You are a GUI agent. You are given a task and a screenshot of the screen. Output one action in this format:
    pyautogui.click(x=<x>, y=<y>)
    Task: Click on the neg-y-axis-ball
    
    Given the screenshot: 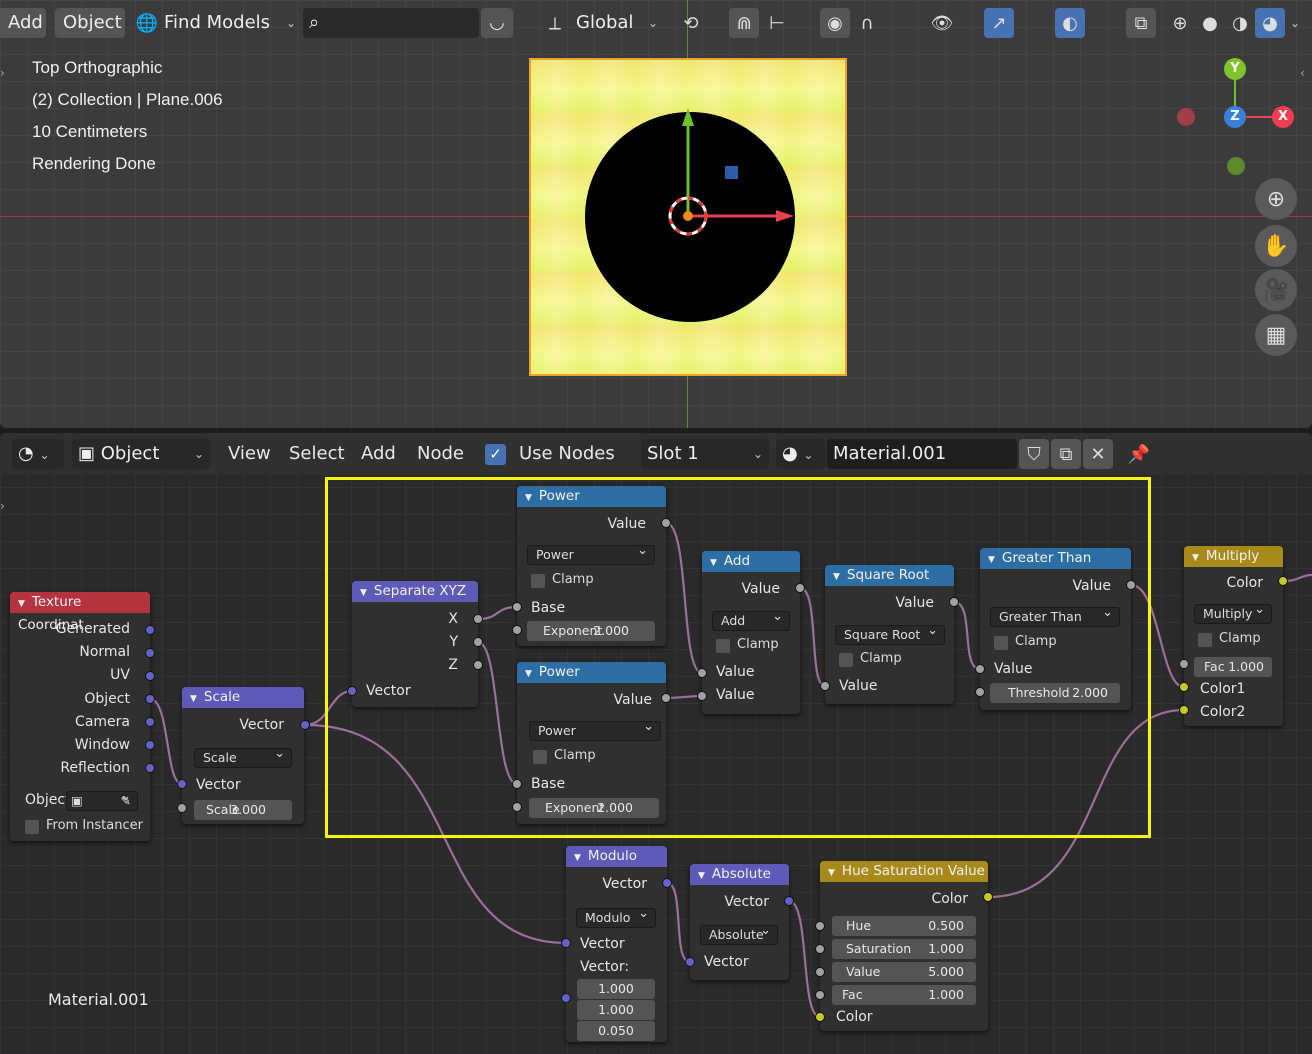 What is the action you would take?
    pyautogui.click(x=1236, y=166)
    